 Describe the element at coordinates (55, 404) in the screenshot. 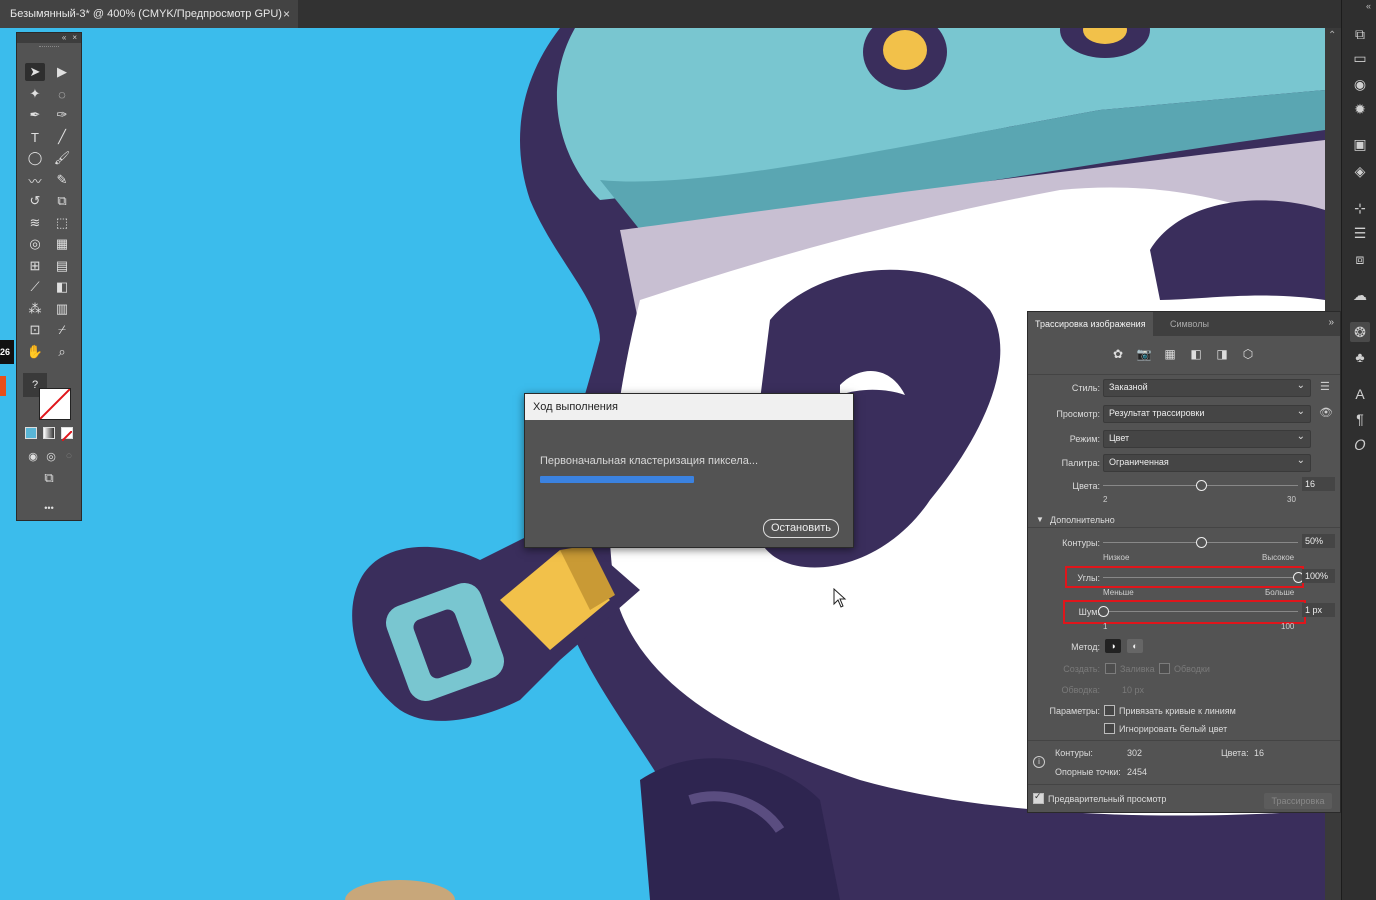

I see `fill-stroke-swatch` at that location.